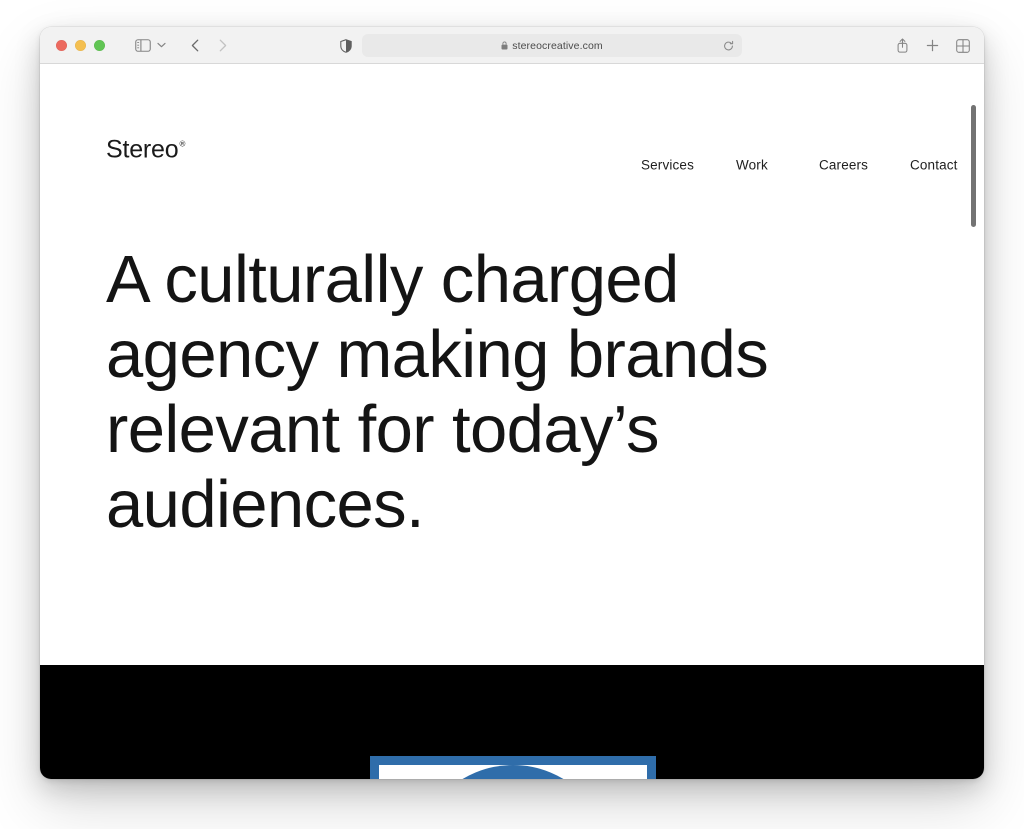 This screenshot has width=1024, height=829. Describe the element at coordinates (557, 45) in the screenshot. I see `url-text: stereocreative.com` at that location.